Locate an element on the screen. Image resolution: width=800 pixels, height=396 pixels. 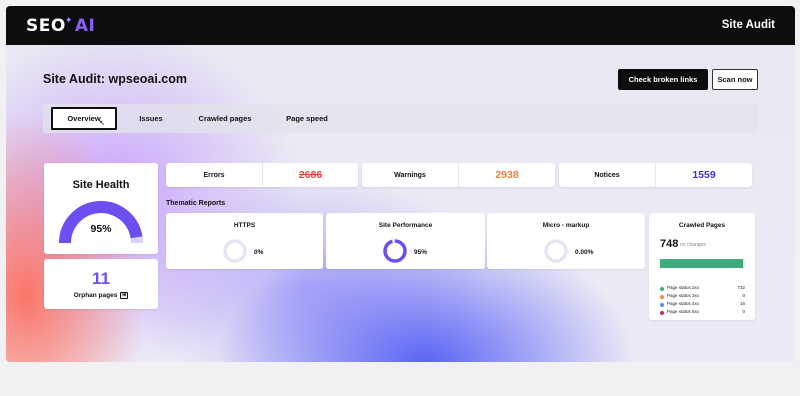
legend-value-5xx: 0 is located at coordinates (743, 311).